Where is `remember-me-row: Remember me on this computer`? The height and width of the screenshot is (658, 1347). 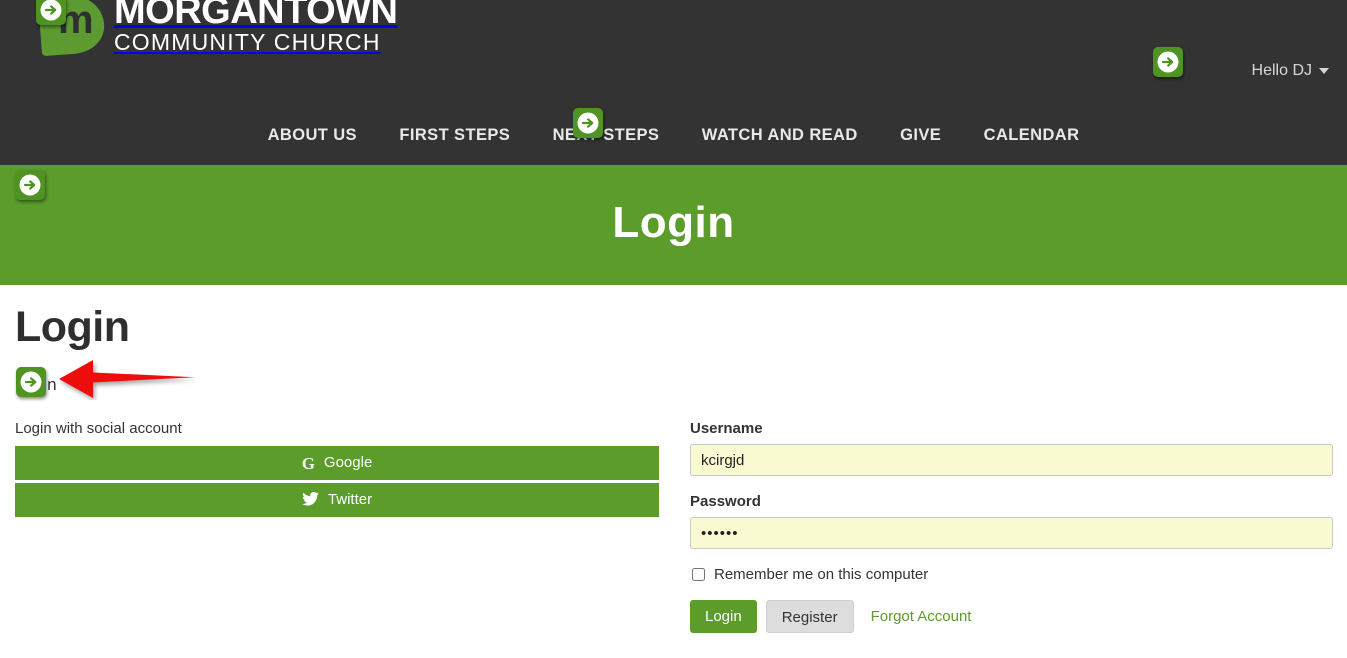
remember-me-row: Remember me on this computer is located at coordinates (1011, 574).